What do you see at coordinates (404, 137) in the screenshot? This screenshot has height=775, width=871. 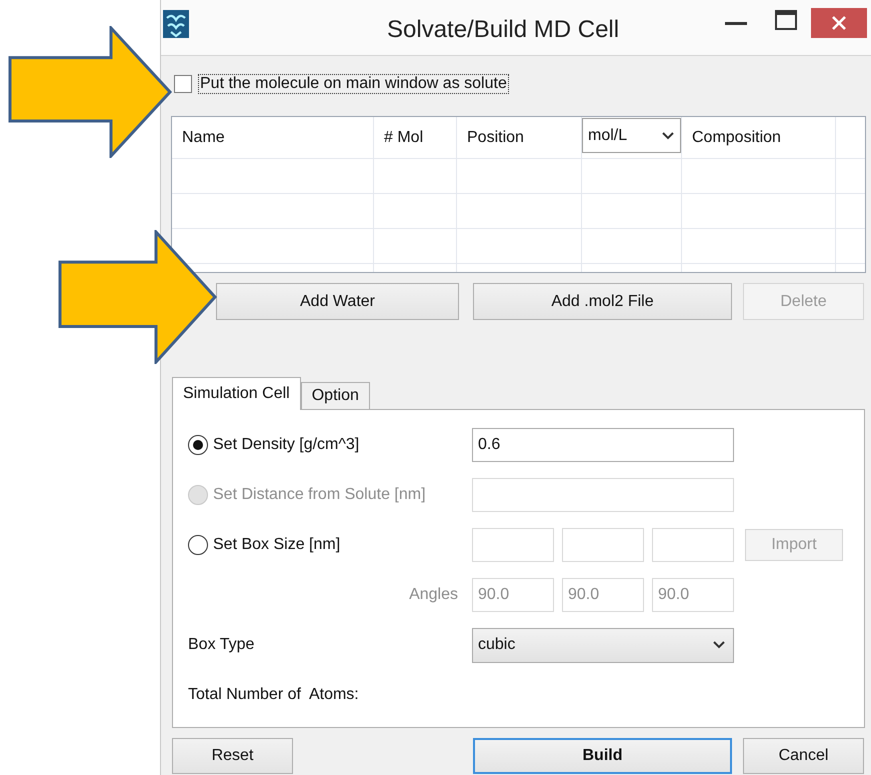 I see `column-header: # Mol` at bounding box center [404, 137].